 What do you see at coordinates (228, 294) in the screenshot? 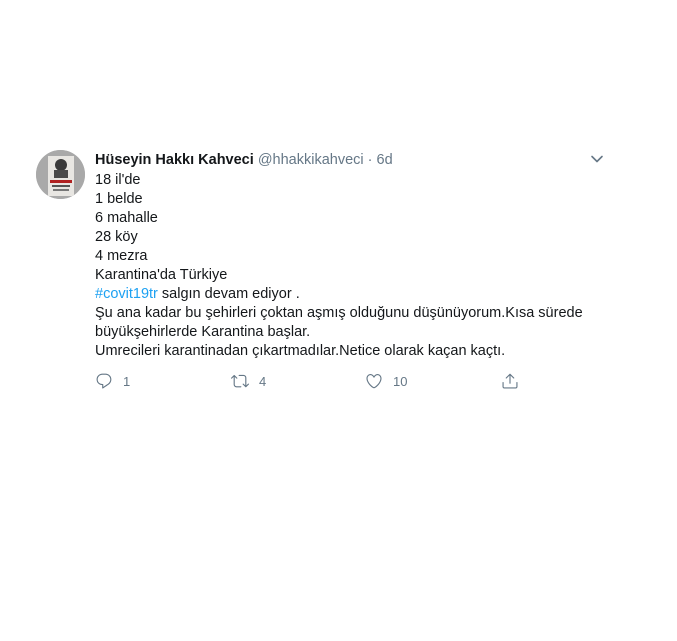
I see `hashtag-rest: salgın devam ediyor .` at bounding box center [228, 294].